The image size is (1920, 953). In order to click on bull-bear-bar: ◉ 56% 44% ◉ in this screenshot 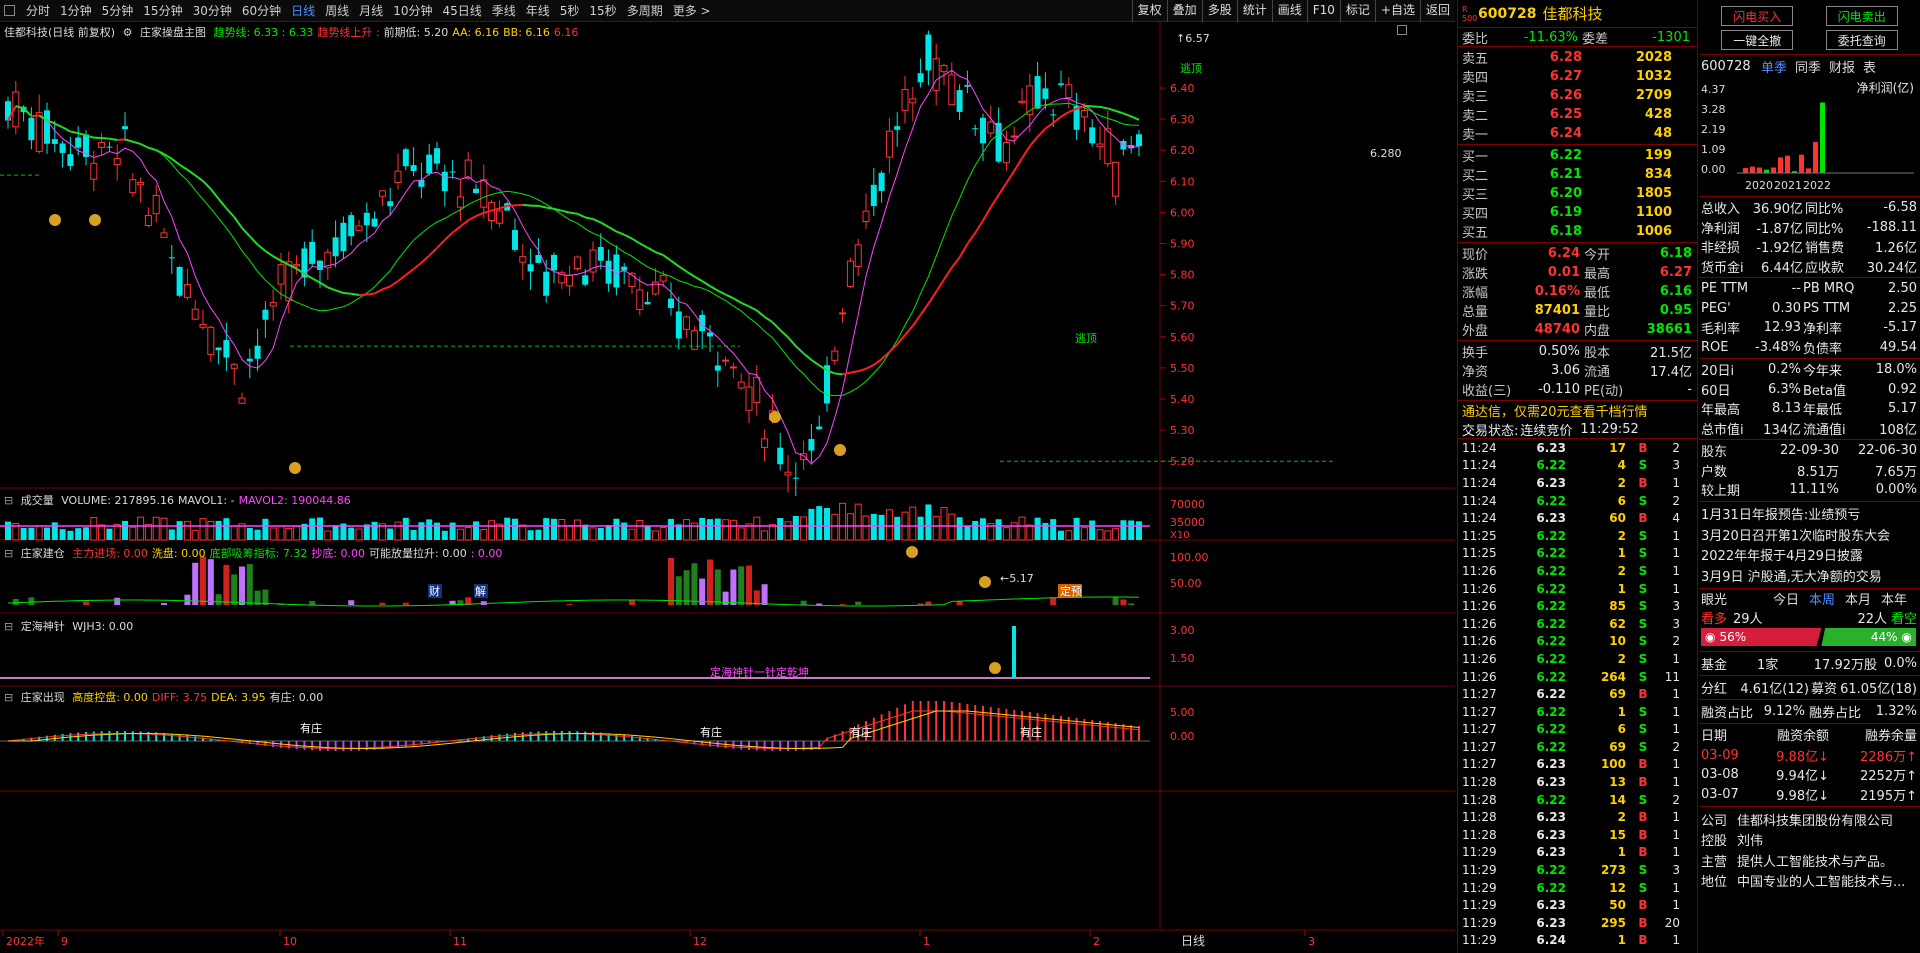, I will do `click(1809, 640)`.